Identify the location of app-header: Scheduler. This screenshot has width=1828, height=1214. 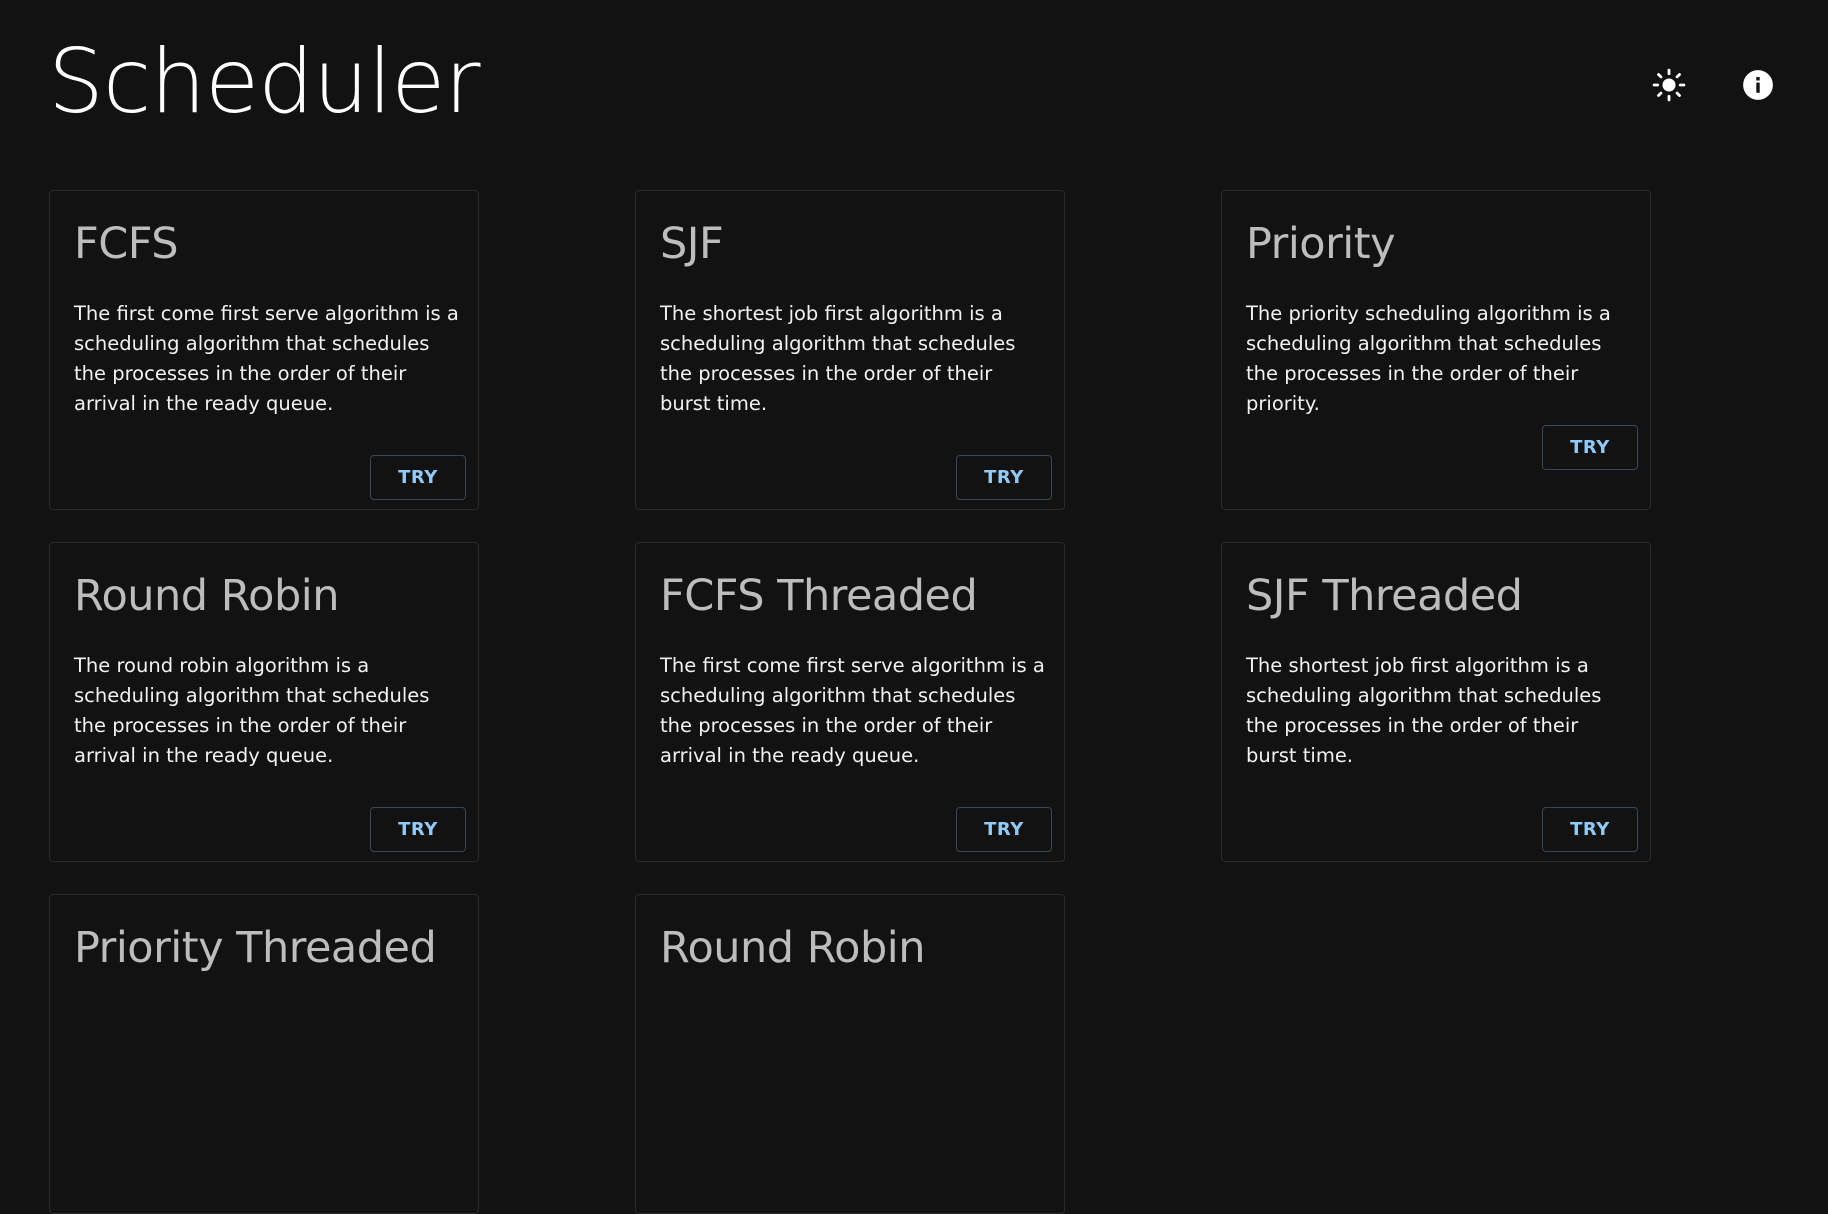
(914, 87).